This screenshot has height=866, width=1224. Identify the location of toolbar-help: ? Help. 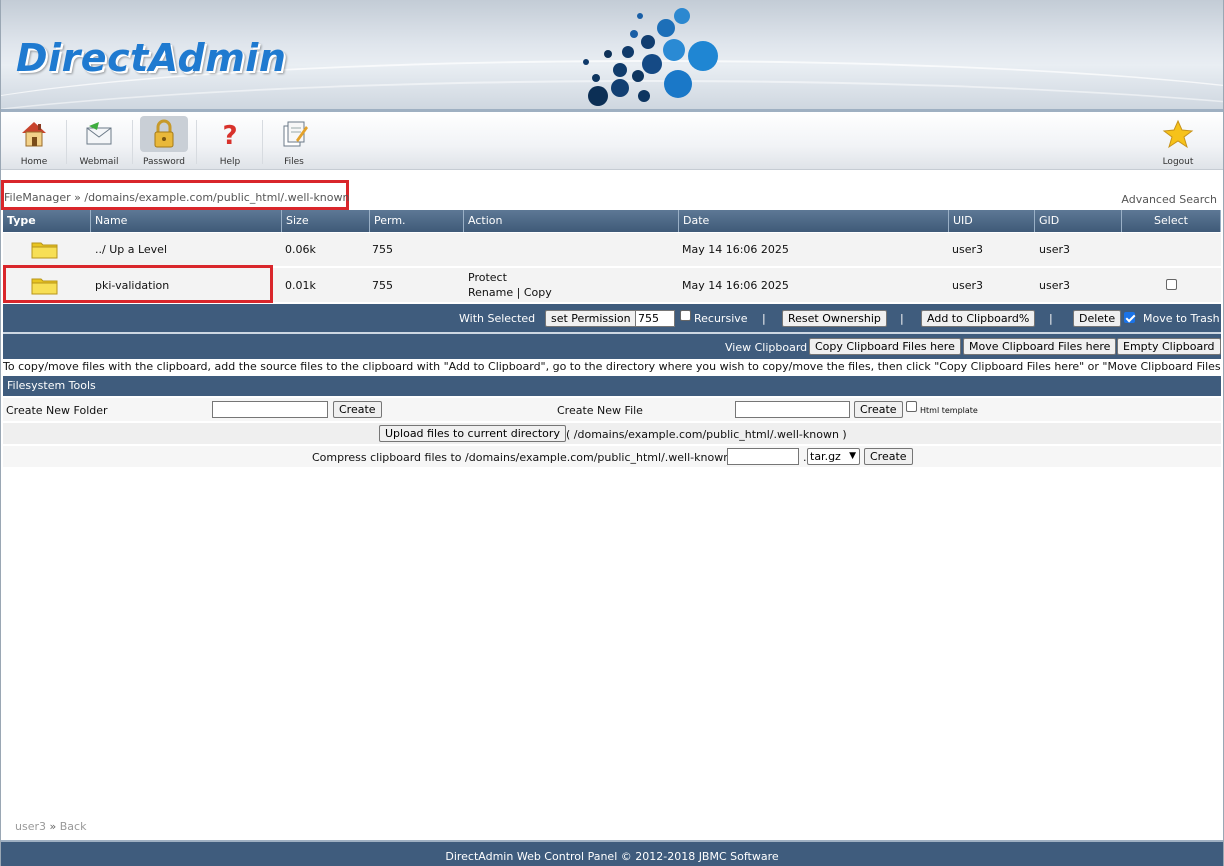
(230, 142).